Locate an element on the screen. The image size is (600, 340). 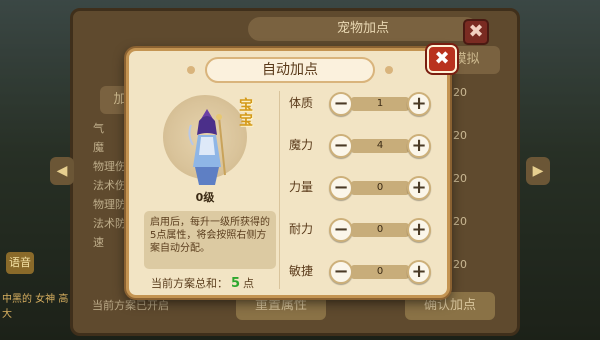
pet-panel-title: 宠物加点 is located at coordinates (363, 29).